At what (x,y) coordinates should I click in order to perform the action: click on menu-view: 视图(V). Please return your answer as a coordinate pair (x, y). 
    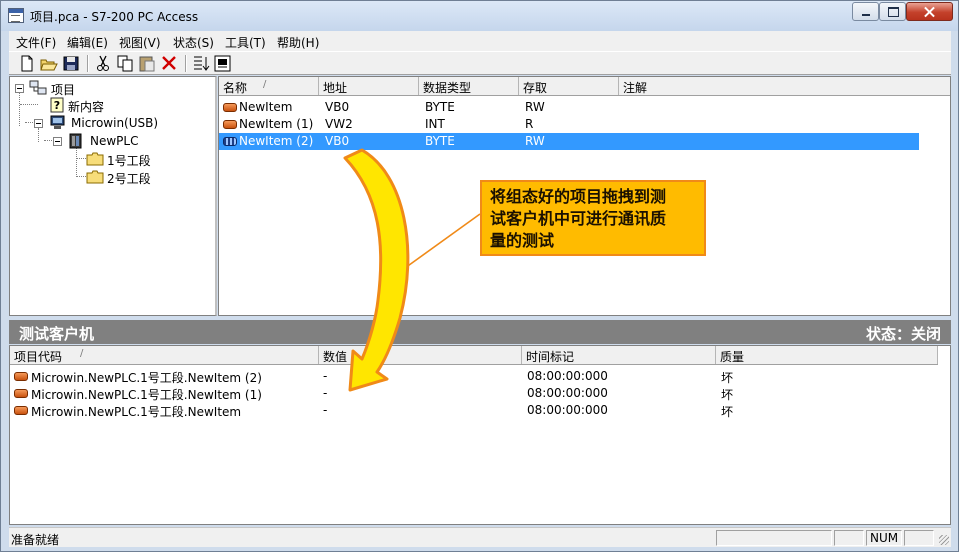
    Looking at the image, I should click on (140, 42).